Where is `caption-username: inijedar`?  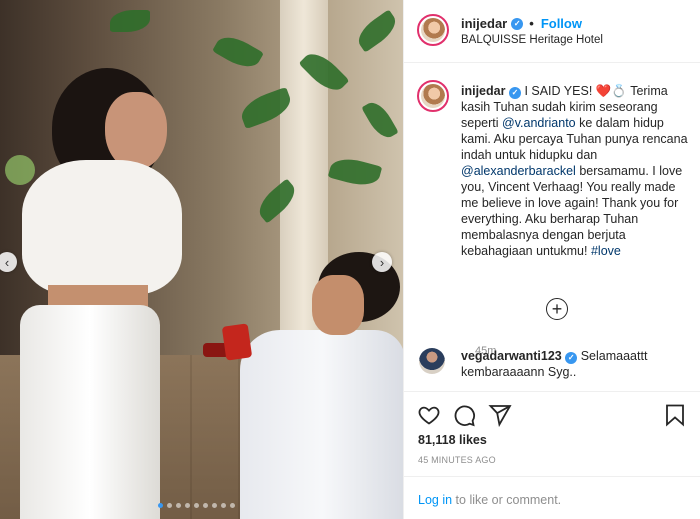
caption-username: inijedar is located at coordinates (483, 91).